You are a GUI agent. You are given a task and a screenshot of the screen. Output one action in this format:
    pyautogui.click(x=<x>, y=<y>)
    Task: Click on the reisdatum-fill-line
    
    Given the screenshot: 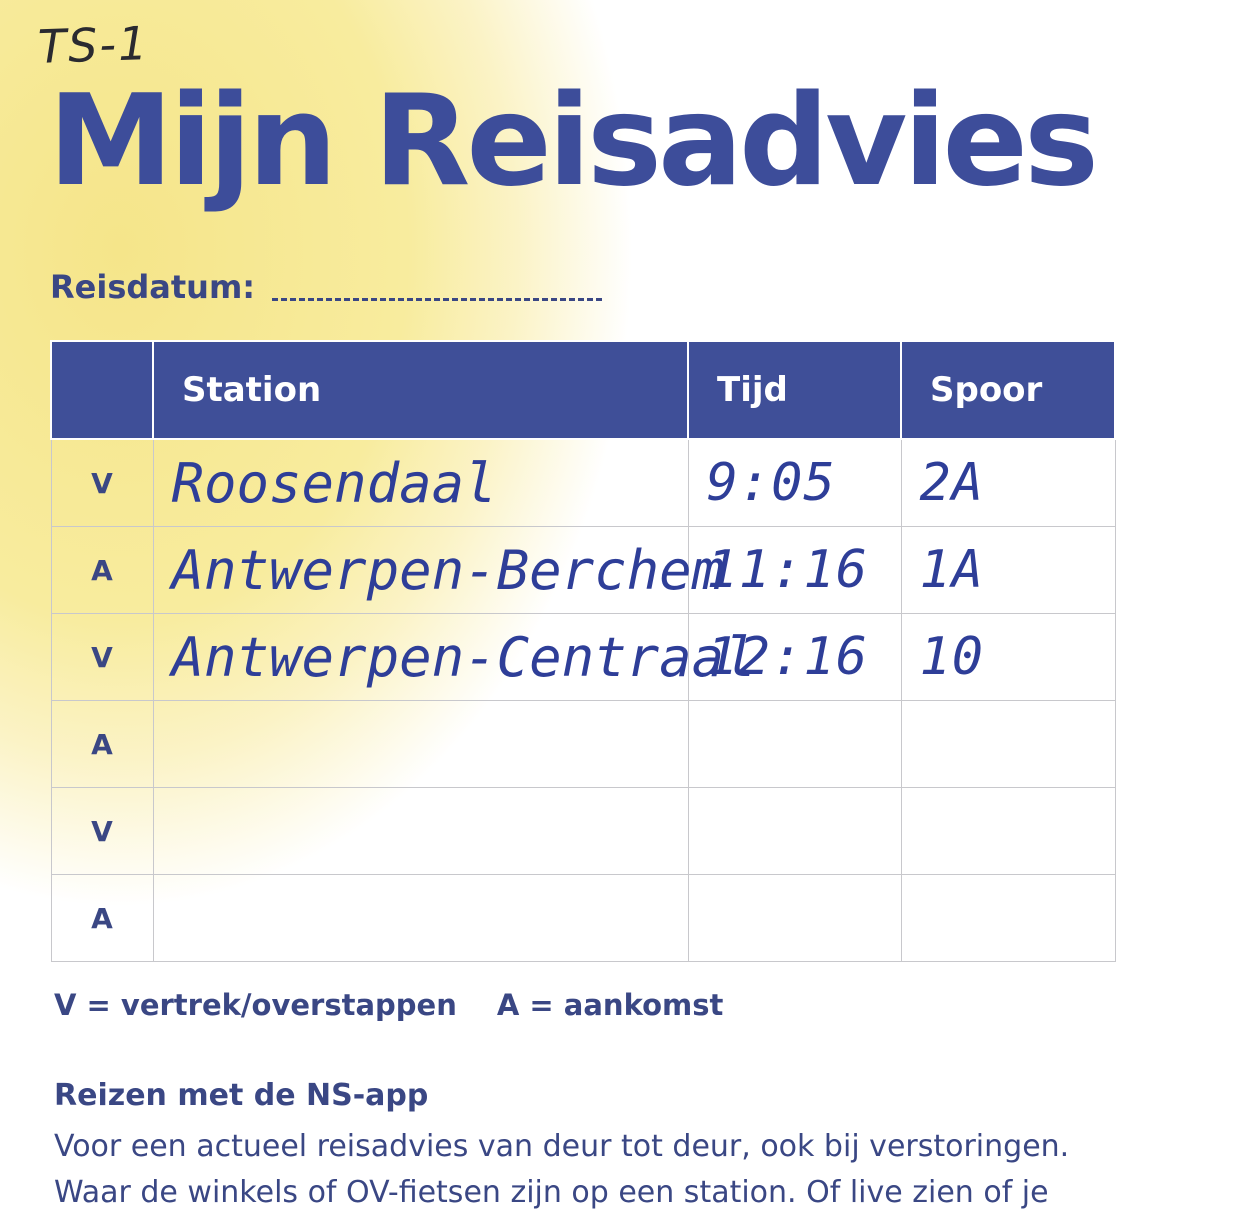 What is the action you would take?
    pyautogui.click(x=437, y=299)
    